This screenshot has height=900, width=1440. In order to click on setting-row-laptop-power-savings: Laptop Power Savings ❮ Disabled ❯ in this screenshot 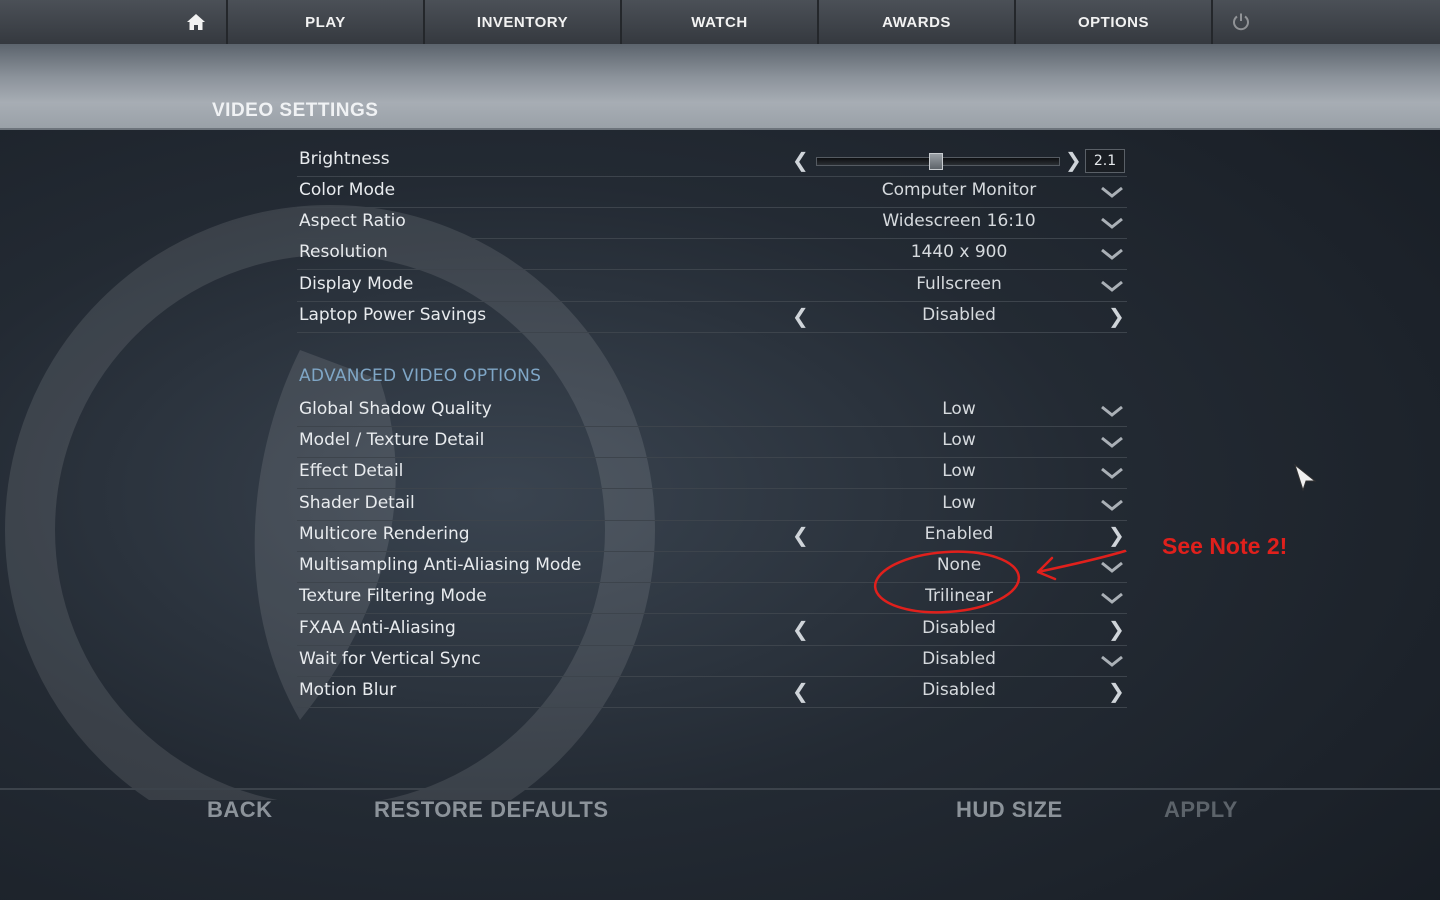, I will do `click(712, 317)`.